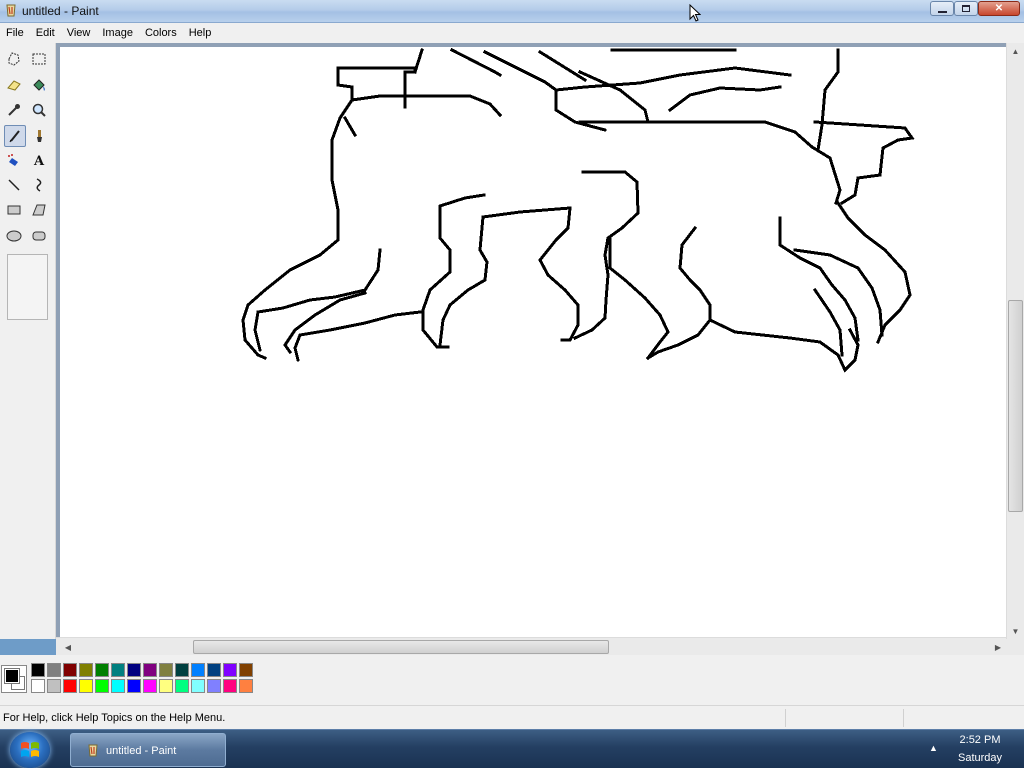  What do you see at coordinates (512, 11) in the screenshot?
I see `title-bar: untitled - Paint ✕` at bounding box center [512, 11].